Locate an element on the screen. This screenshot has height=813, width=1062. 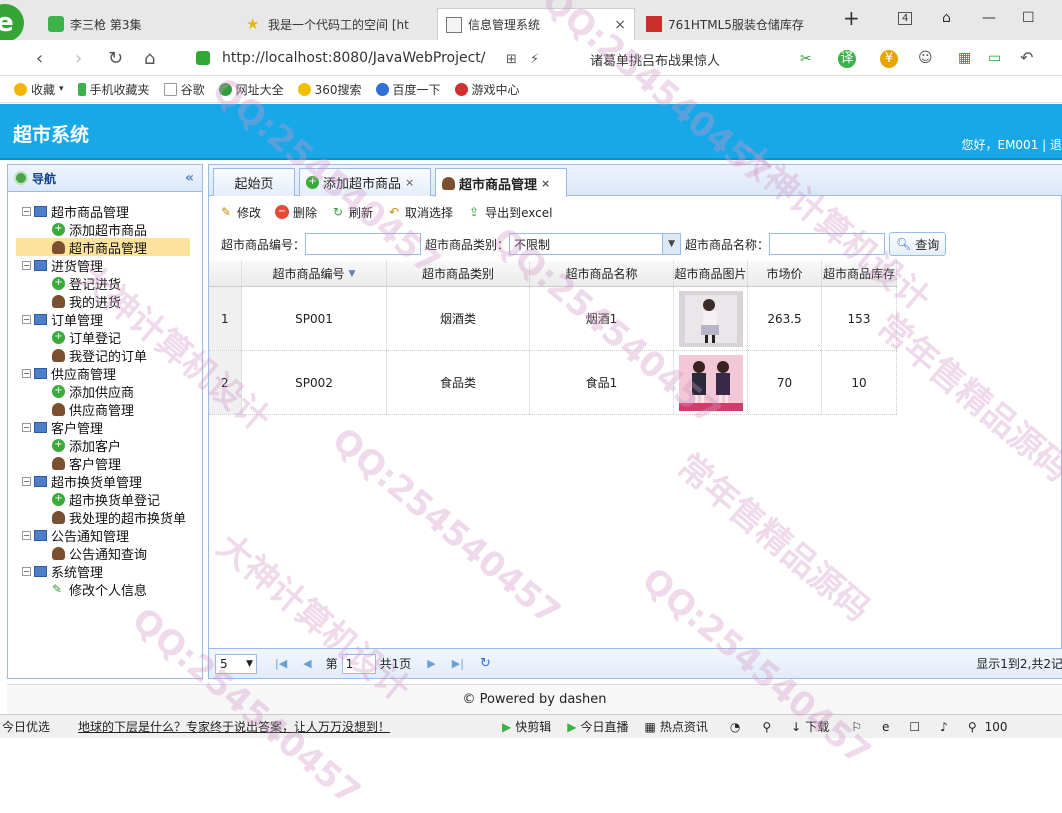
tree-item-my-orders: 我登记的订单 is located at coordinates (99, 355).